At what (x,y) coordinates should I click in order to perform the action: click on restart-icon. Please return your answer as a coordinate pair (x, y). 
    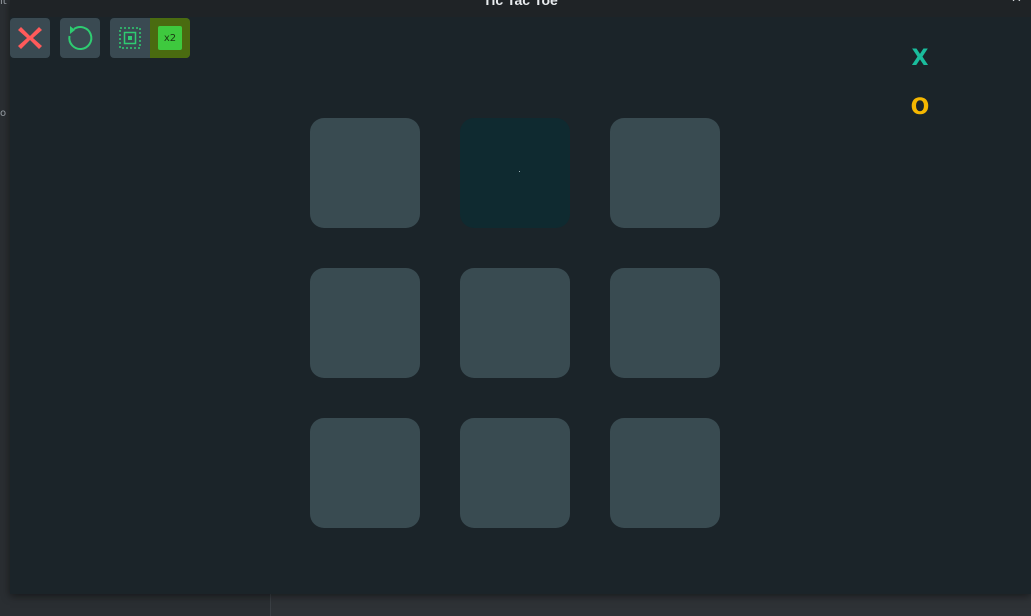
    Looking at the image, I should click on (80, 38).